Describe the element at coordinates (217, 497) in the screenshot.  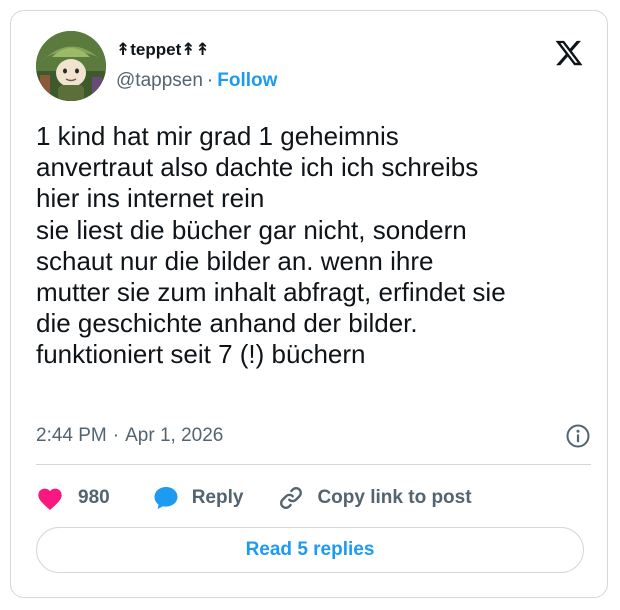
I see `reply-label: Reply` at that location.